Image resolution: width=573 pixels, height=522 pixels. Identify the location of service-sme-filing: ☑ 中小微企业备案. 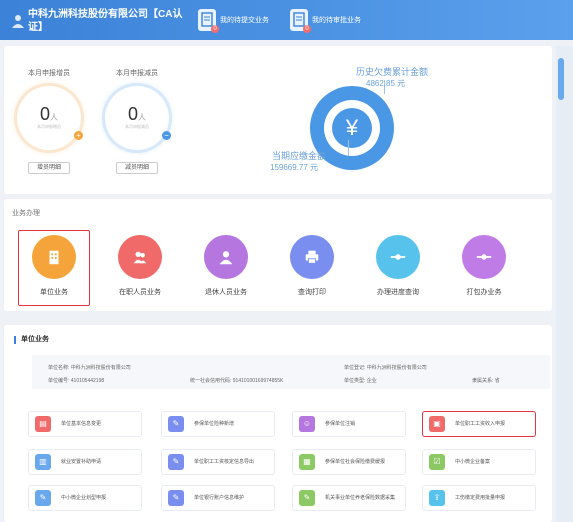
(479, 462).